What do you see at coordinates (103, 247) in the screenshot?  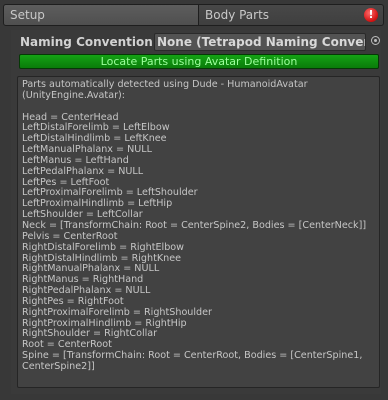 I see `log-line: RightDistalForelimb = RightElbow` at bounding box center [103, 247].